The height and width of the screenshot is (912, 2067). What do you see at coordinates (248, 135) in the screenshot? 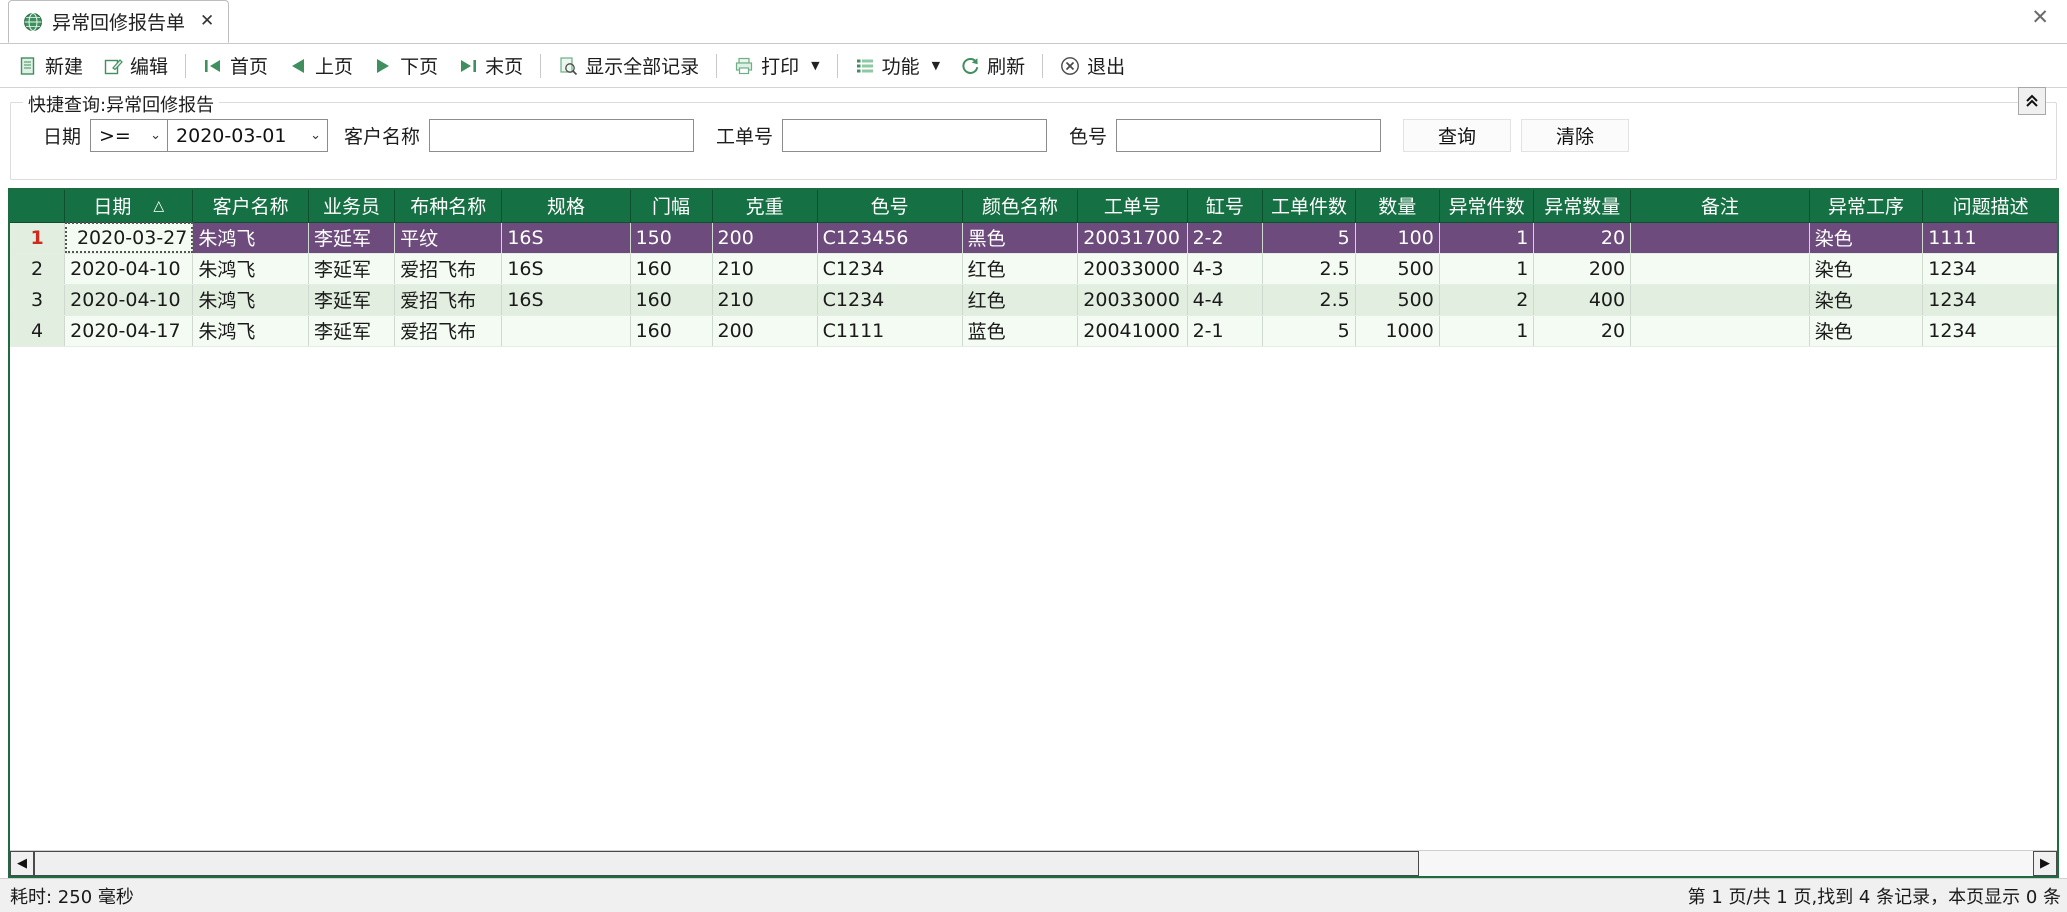
I see `date-value-select: 2020-03-01 ⌄` at bounding box center [248, 135].